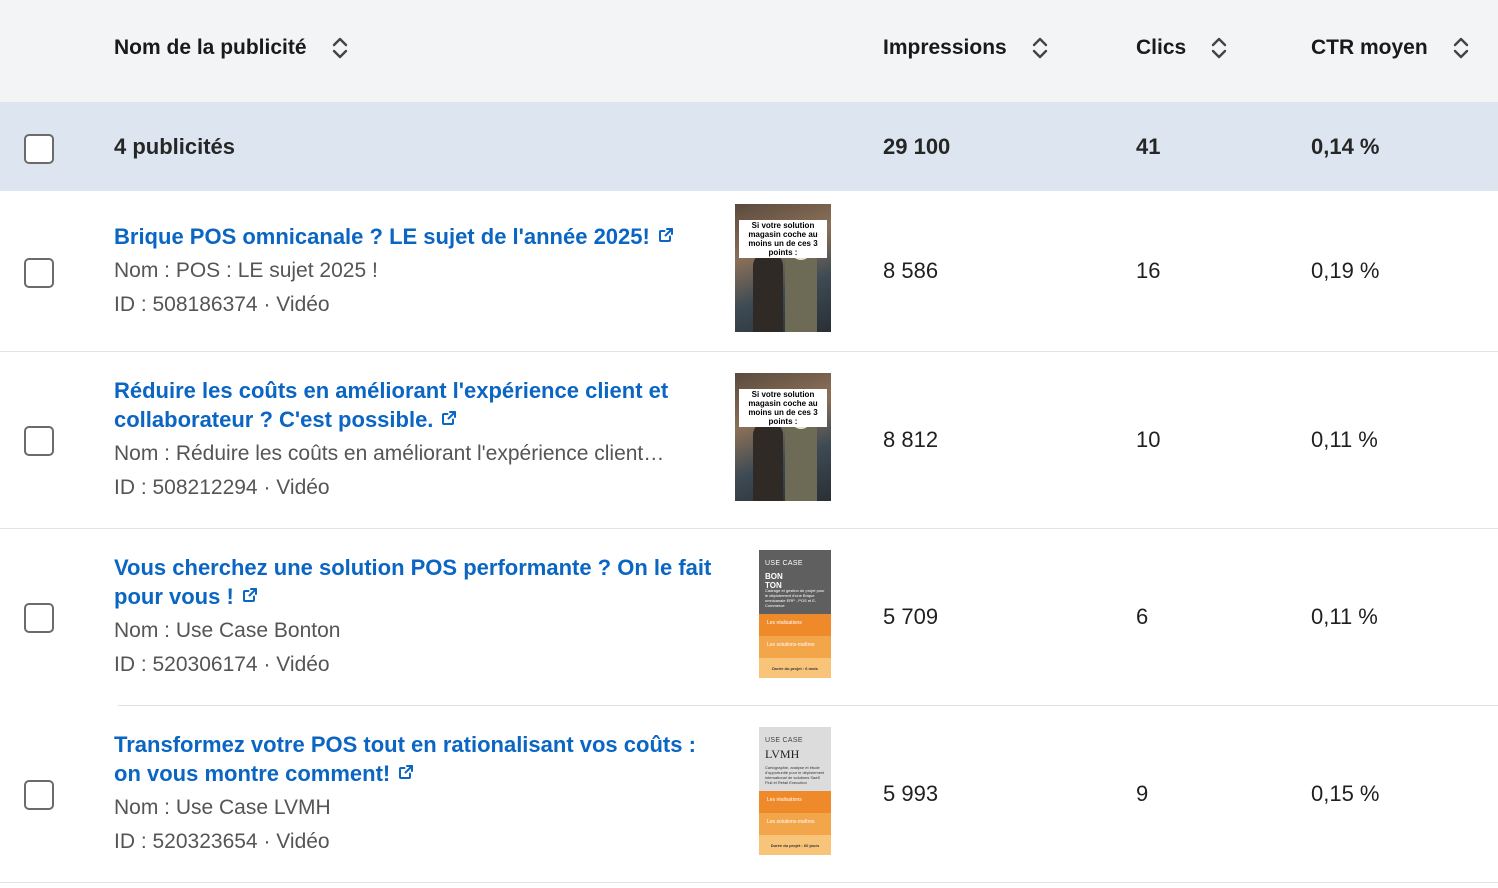  Describe the element at coordinates (911, 270) in the screenshot. I see `row-impressions: 8 586` at that location.